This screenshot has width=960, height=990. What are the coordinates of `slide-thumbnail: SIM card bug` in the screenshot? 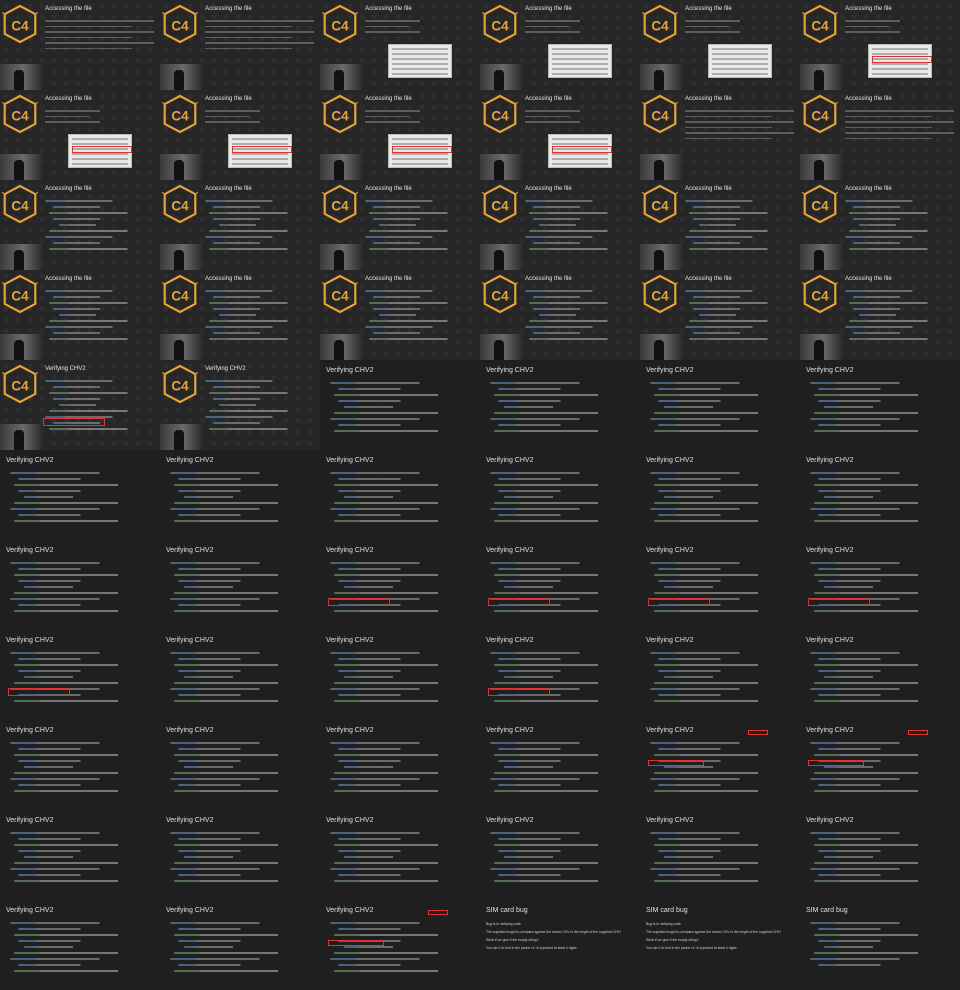 It's located at (880, 945).